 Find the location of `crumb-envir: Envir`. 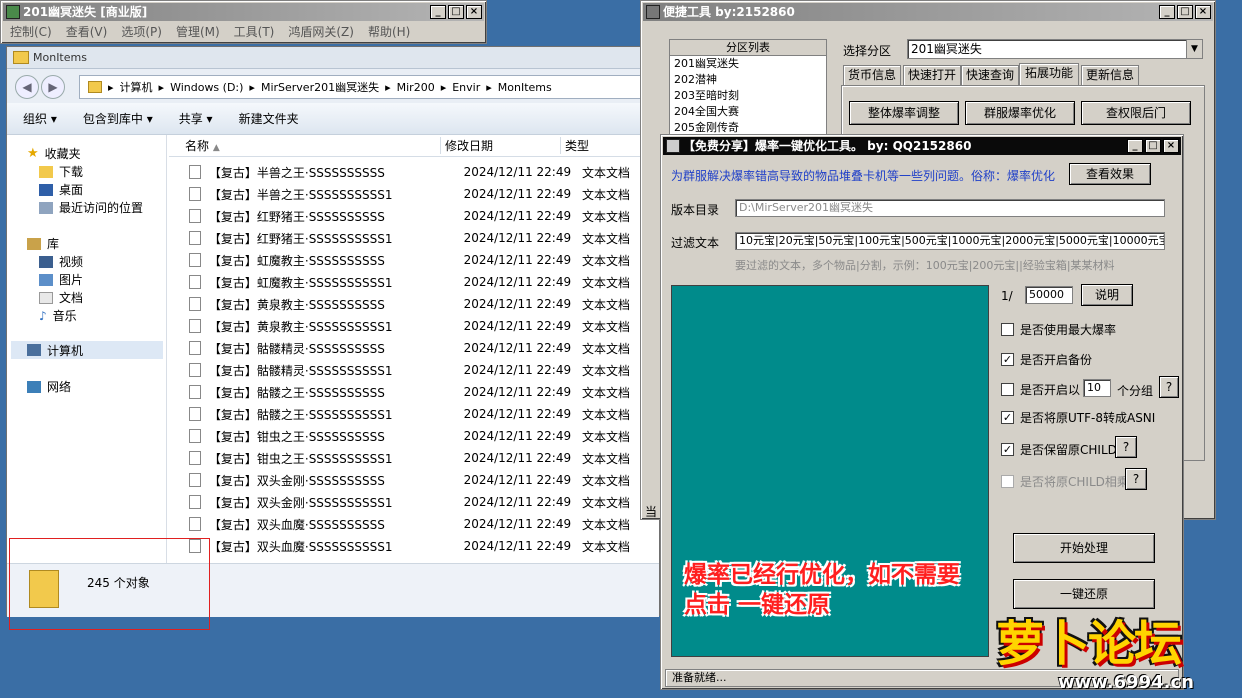

crumb-envir: Envir is located at coordinates (466, 87).